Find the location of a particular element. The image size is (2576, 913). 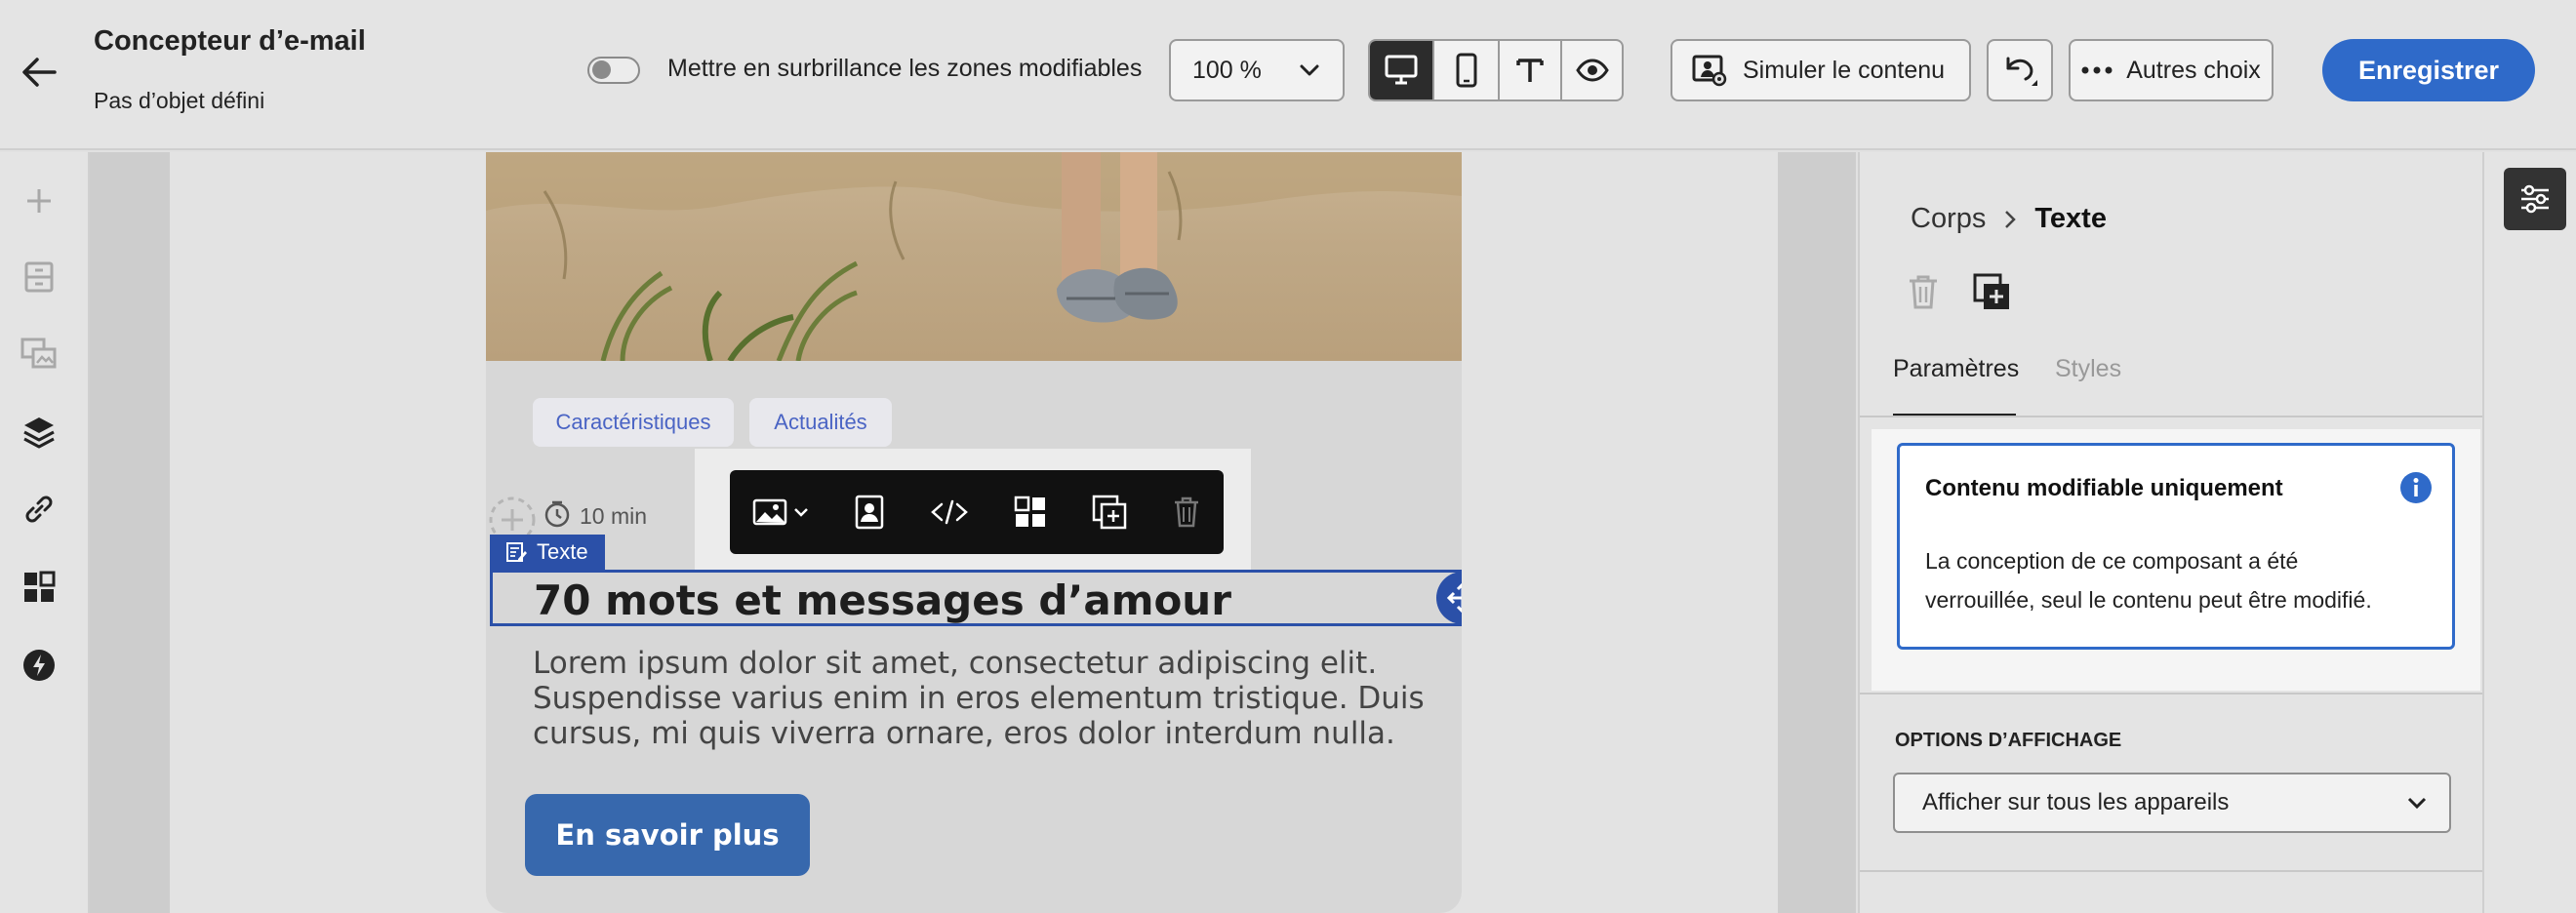

desktop-view-button is located at coordinates (1401, 70).